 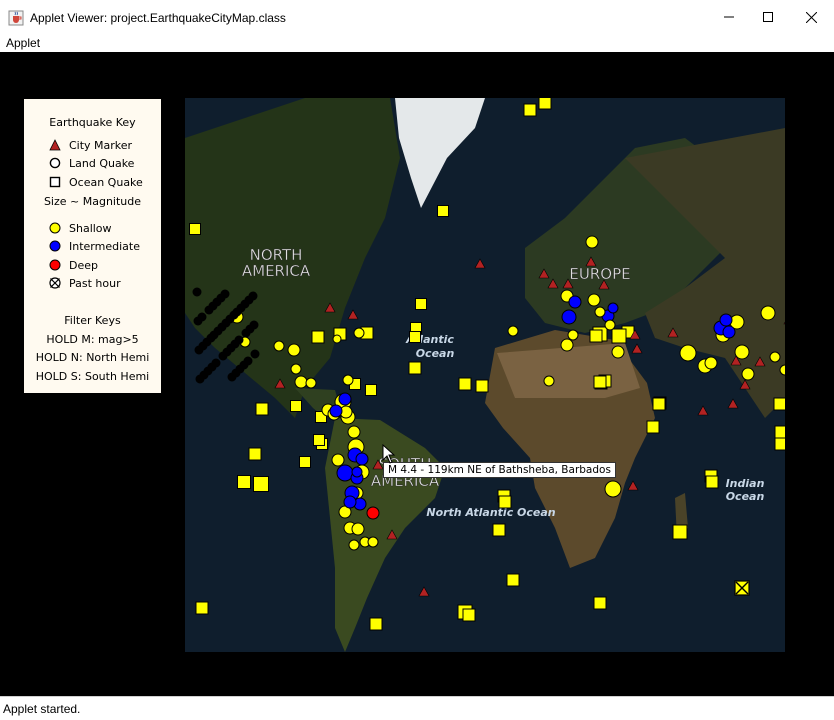 I want to click on minimize-icon, so click(x=729, y=17).